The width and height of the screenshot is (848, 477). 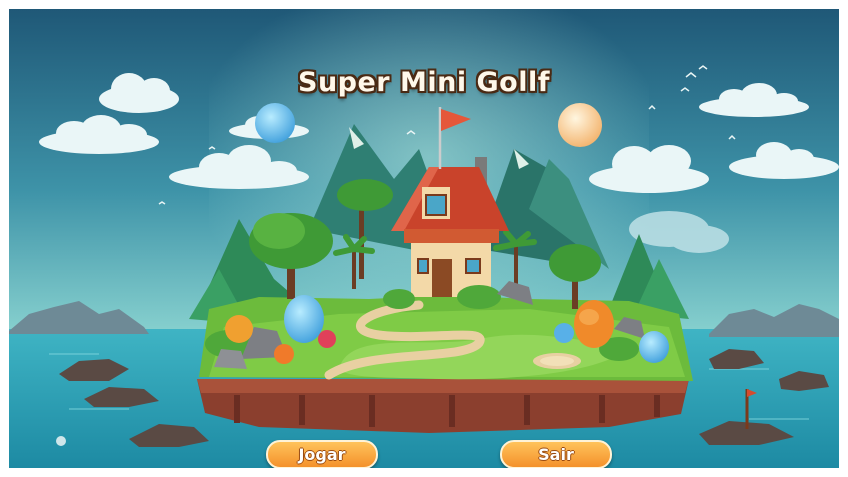 What do you see at coordinates (580, 125) in the screenshot?
I see `golf-ball-sun-icon` at bounding box center [580, 125].